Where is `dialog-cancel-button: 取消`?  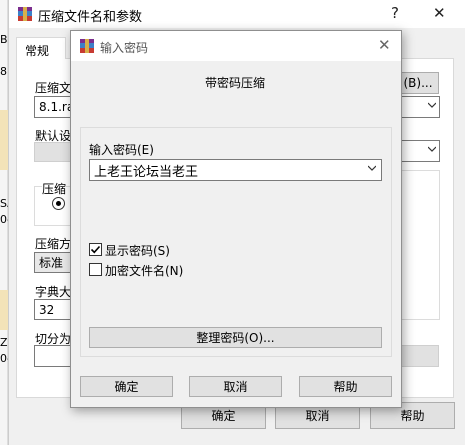
dialog-cancel-button: 取消 is located at coordinates (235, 386).